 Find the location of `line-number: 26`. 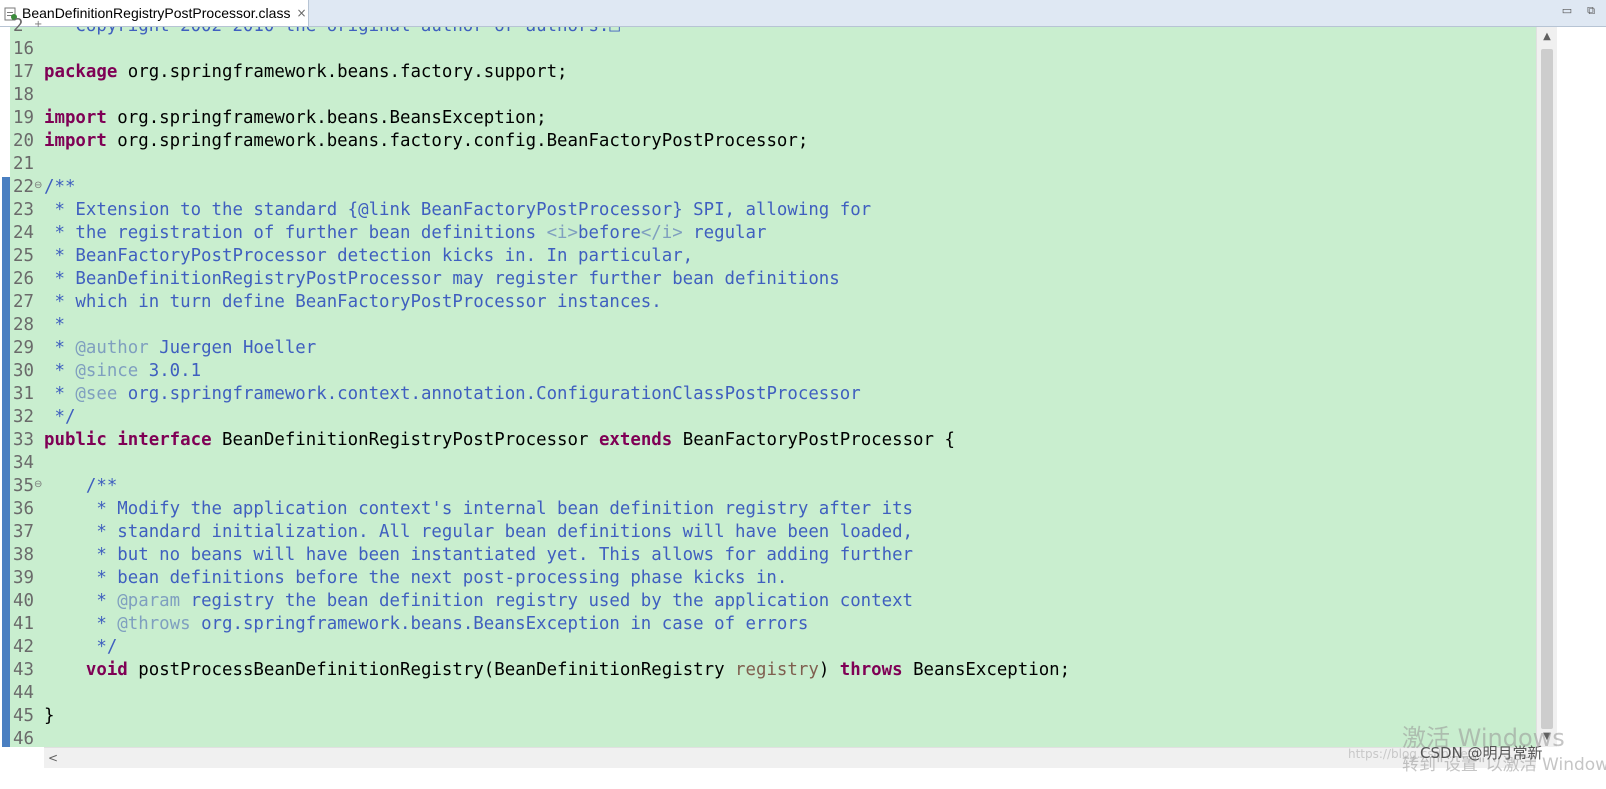

line-number: 26 is located at coordinates (23, 279).